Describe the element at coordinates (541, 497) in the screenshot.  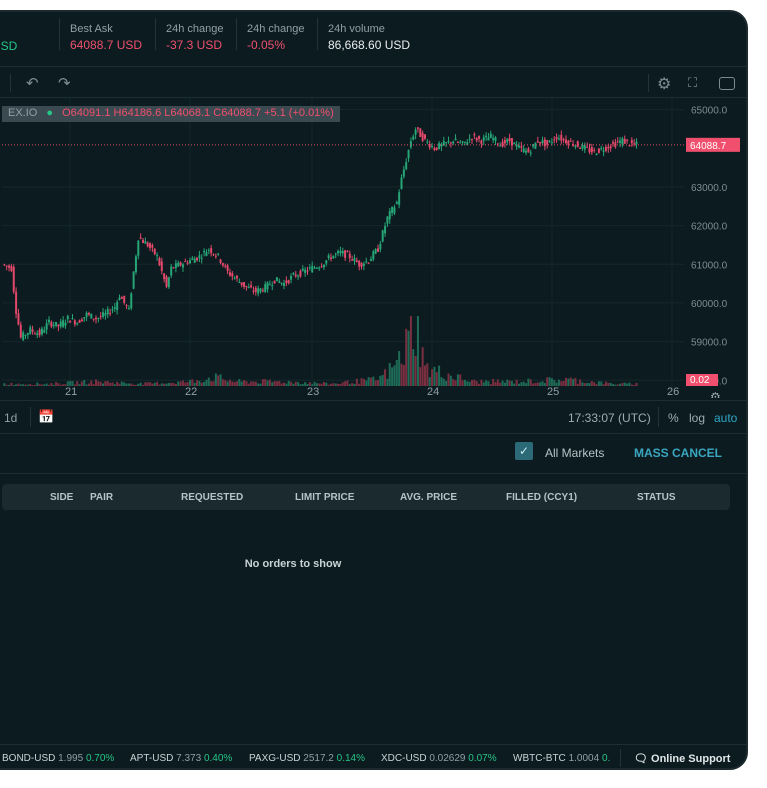
I see `col-filled: FILLED (CCY1)` at that location.